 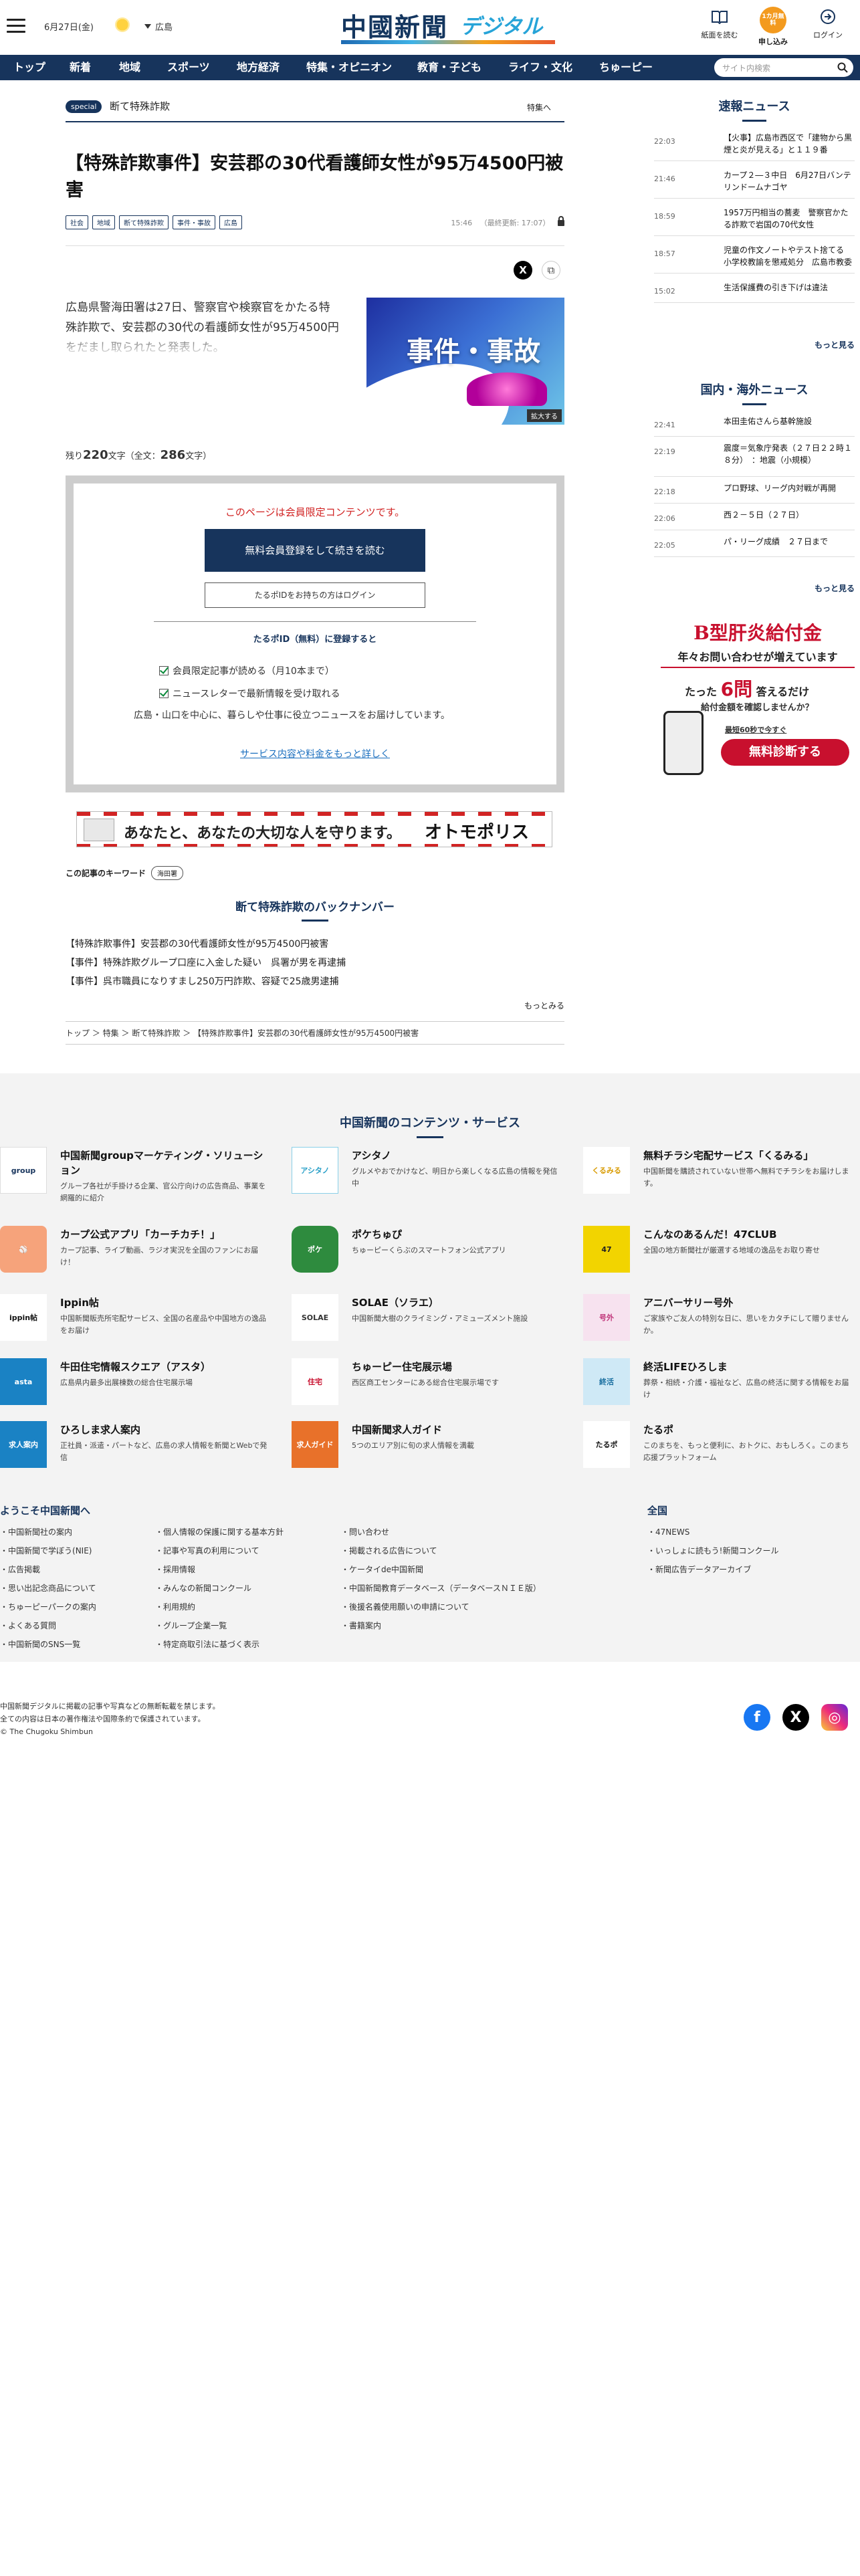 I want to click on backnumber-more-link: もっとみる, so click(x=544, y=1005).